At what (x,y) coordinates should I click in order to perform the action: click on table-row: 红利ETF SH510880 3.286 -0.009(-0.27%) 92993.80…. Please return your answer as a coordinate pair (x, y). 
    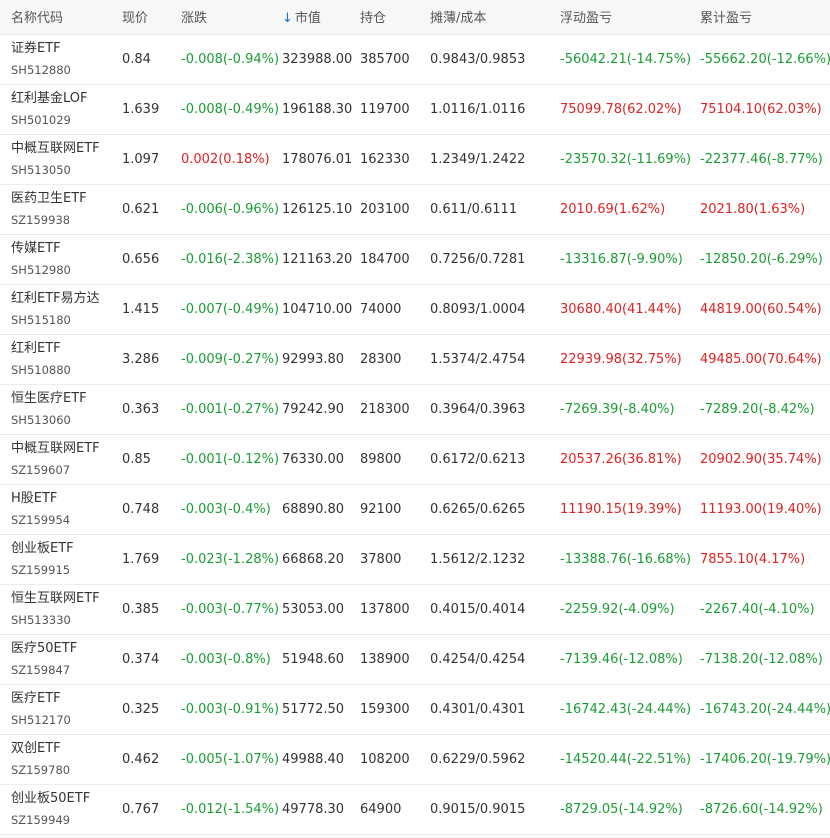
    Looking at the image, I should click on (415, 359).